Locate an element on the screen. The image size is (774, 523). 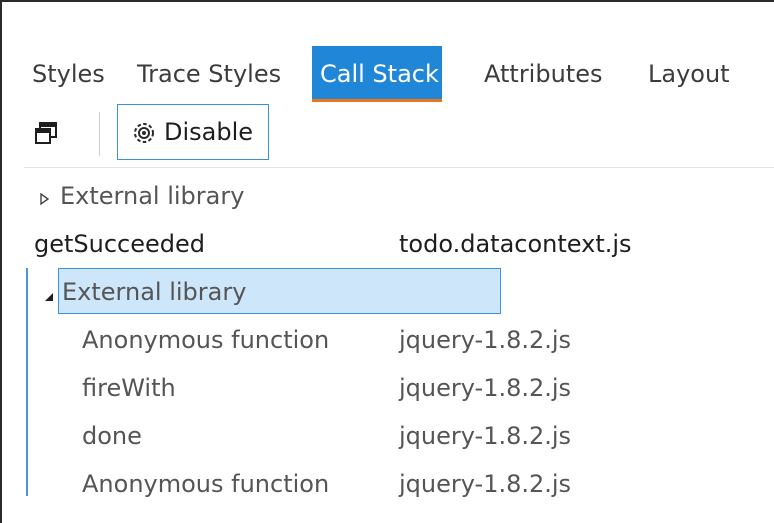
frame-name: getSucceeded is located at coordinates (120, 244).